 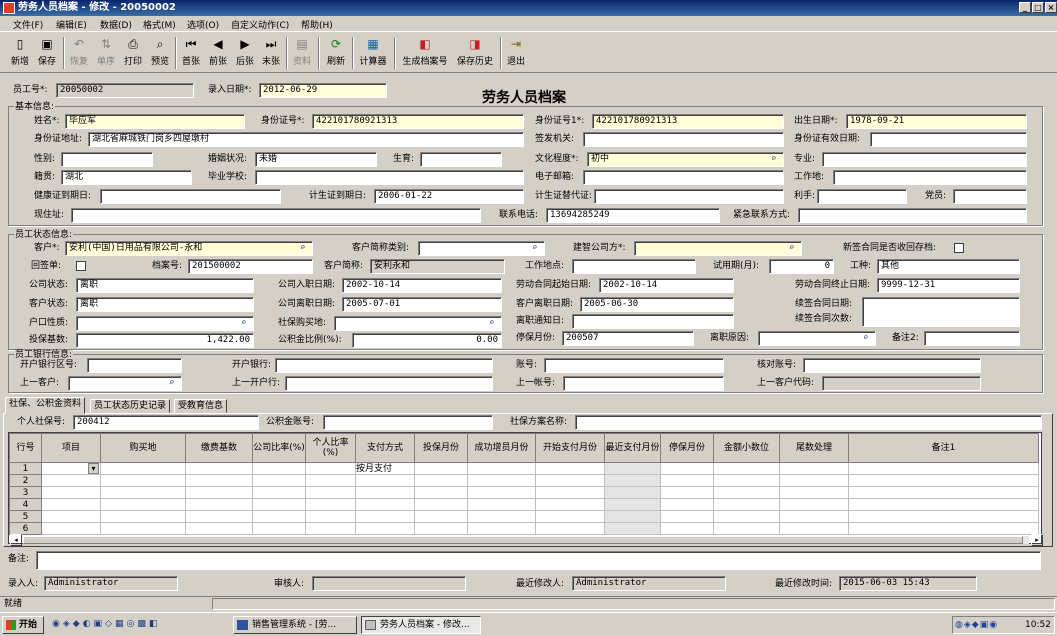 I want to click on tab-education: 受教育信息, so click(x=201, y=406).